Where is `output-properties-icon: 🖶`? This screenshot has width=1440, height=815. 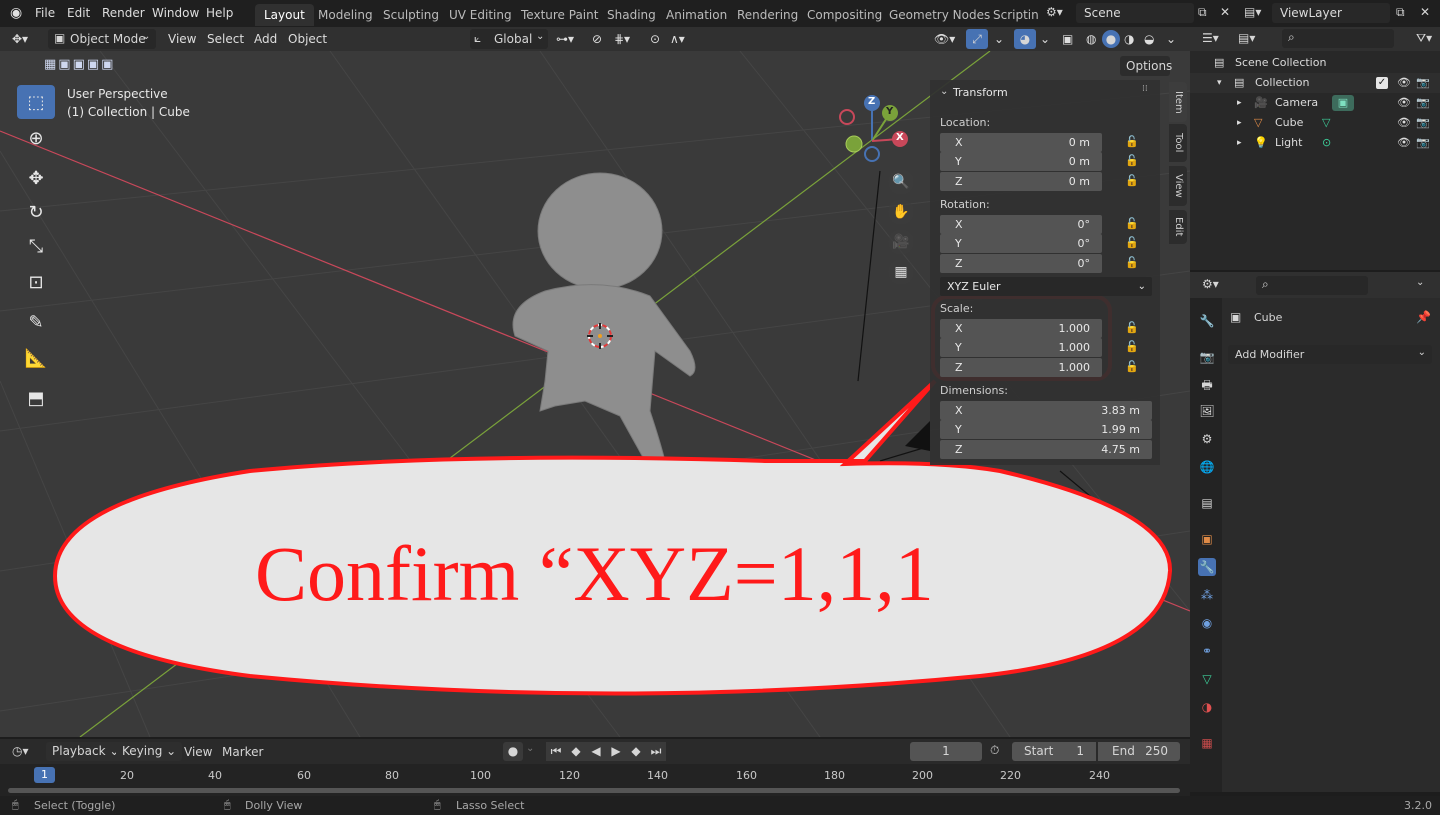 output-properties-icon: 🖶 is located at coordinates (1207, 385).